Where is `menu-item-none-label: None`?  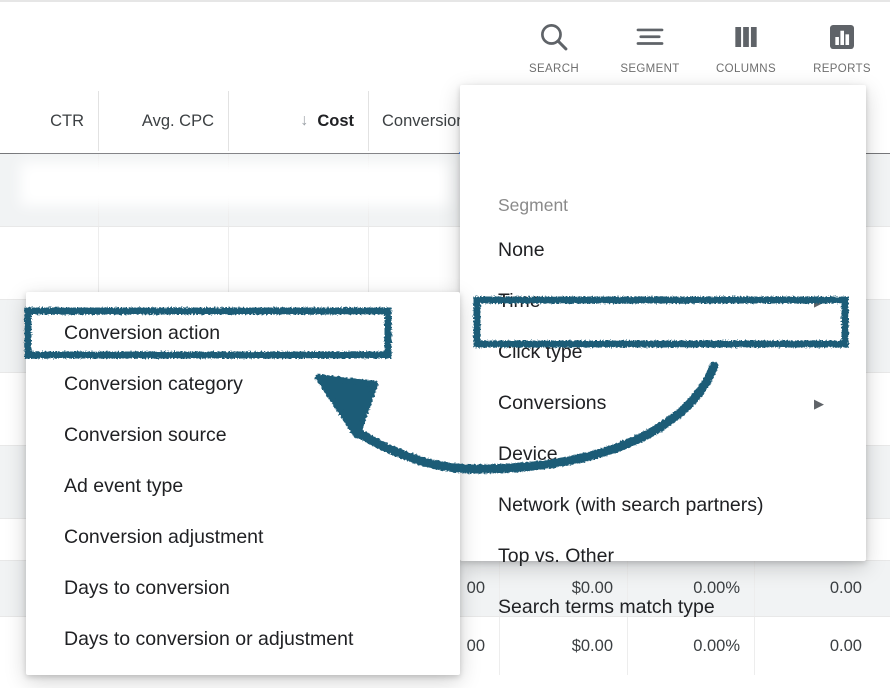
menu-item-none-label: None is located at coordinates (521, 250).